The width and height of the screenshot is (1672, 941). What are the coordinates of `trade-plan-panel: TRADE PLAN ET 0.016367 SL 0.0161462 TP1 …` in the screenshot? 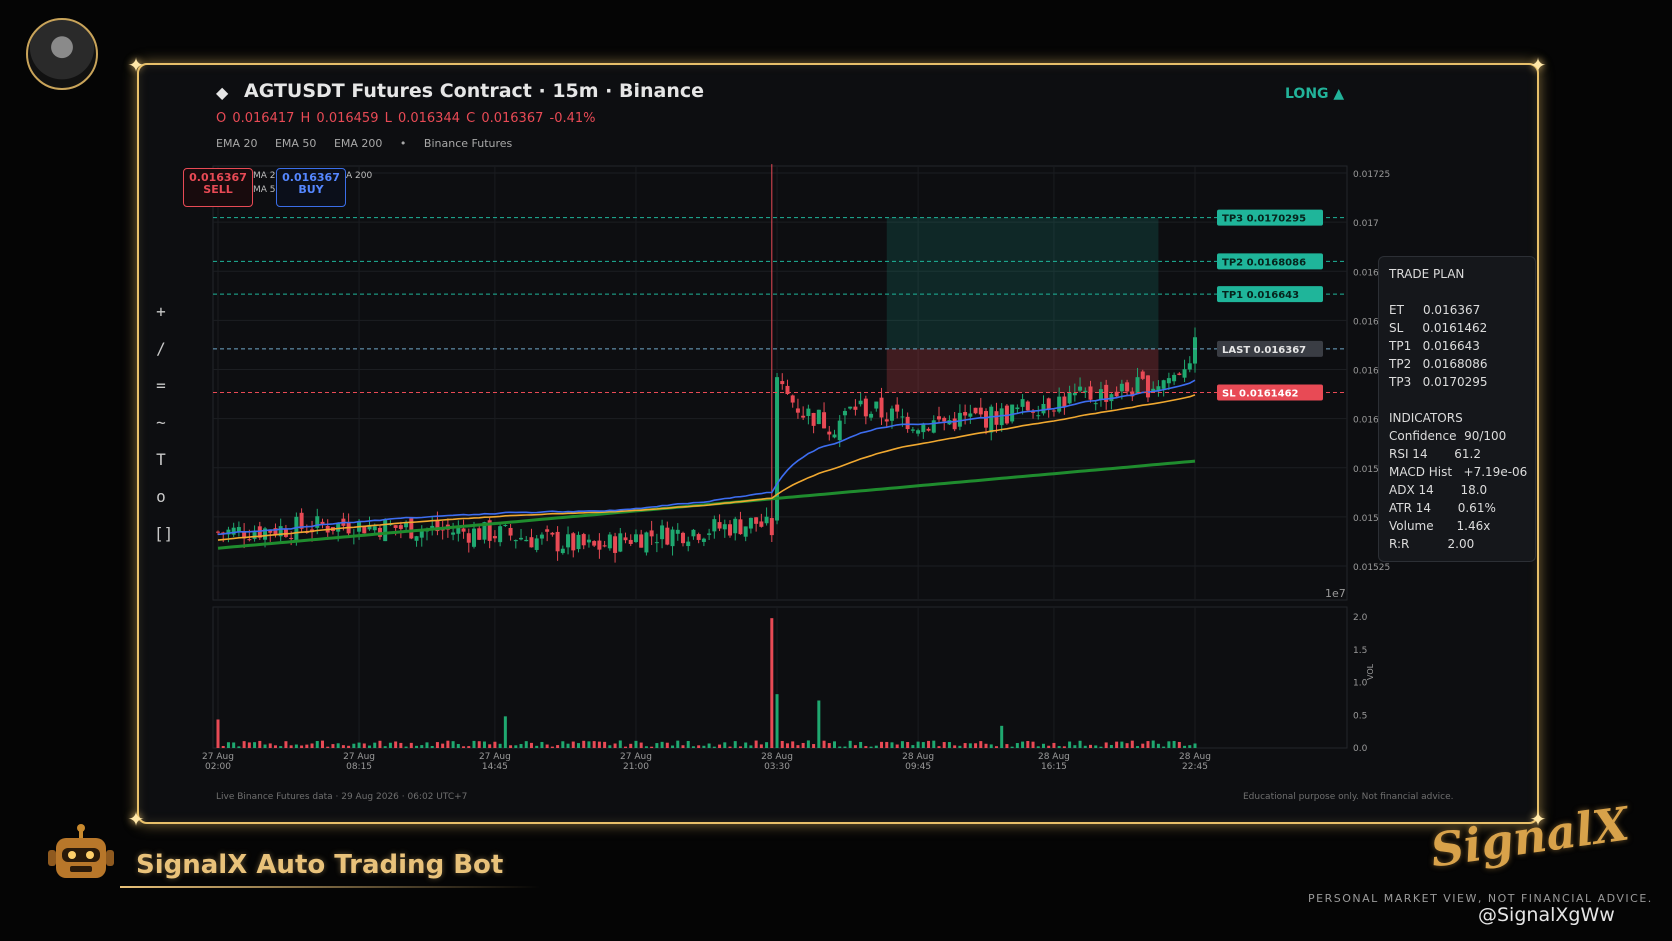 It's located at (1457, 409).